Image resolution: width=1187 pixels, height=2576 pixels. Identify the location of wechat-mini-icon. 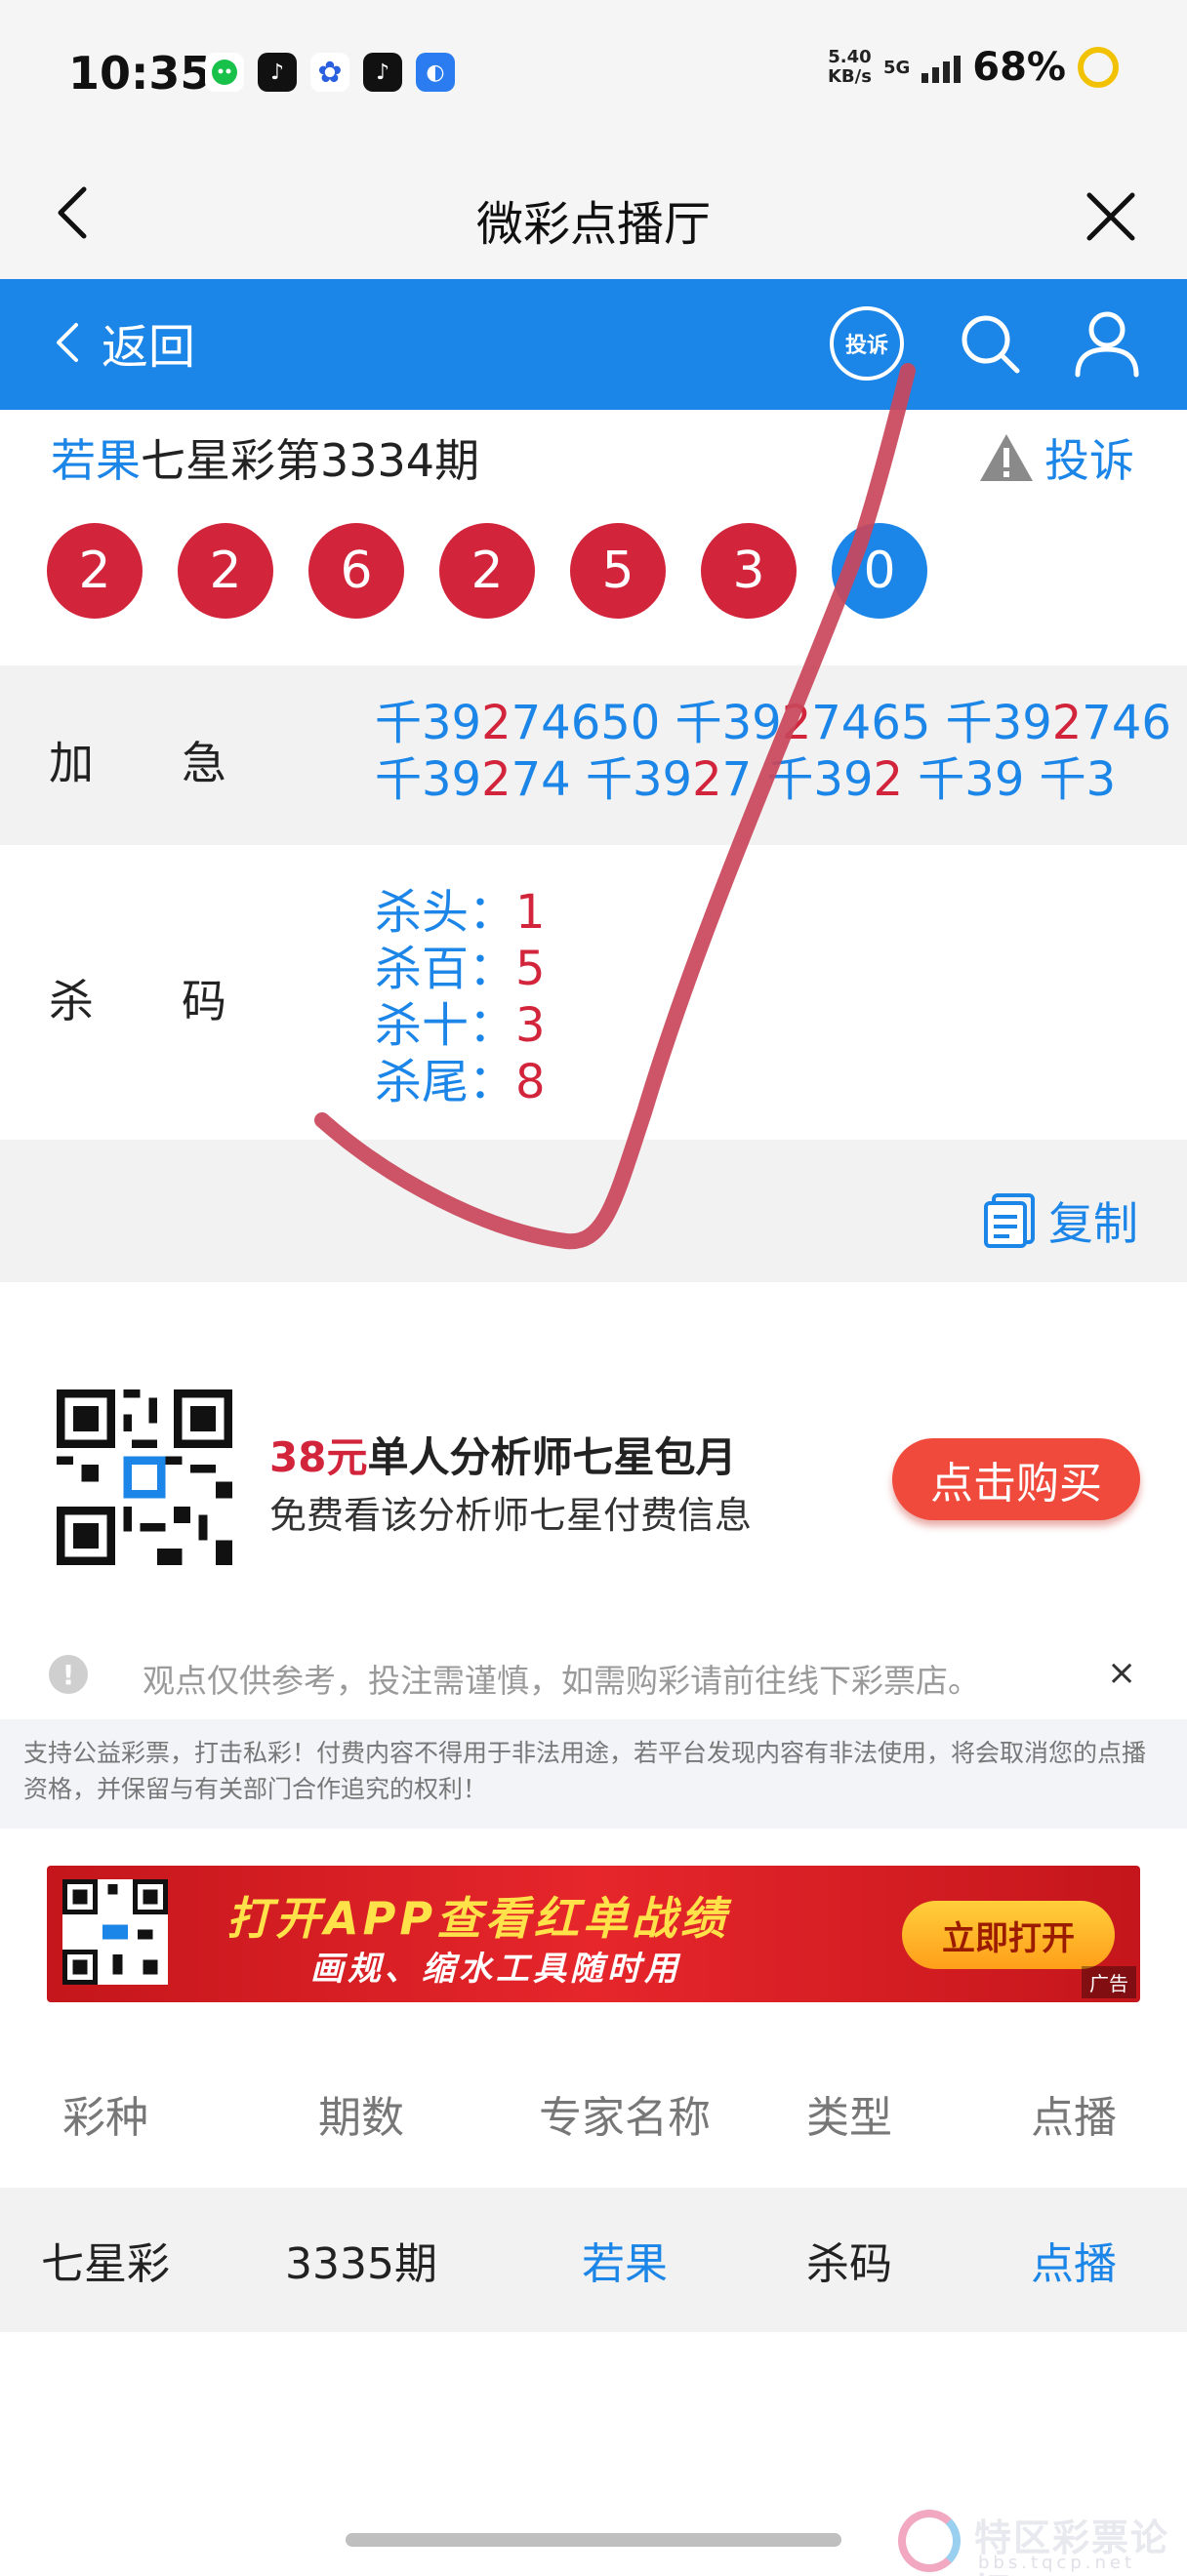
(224, 72).